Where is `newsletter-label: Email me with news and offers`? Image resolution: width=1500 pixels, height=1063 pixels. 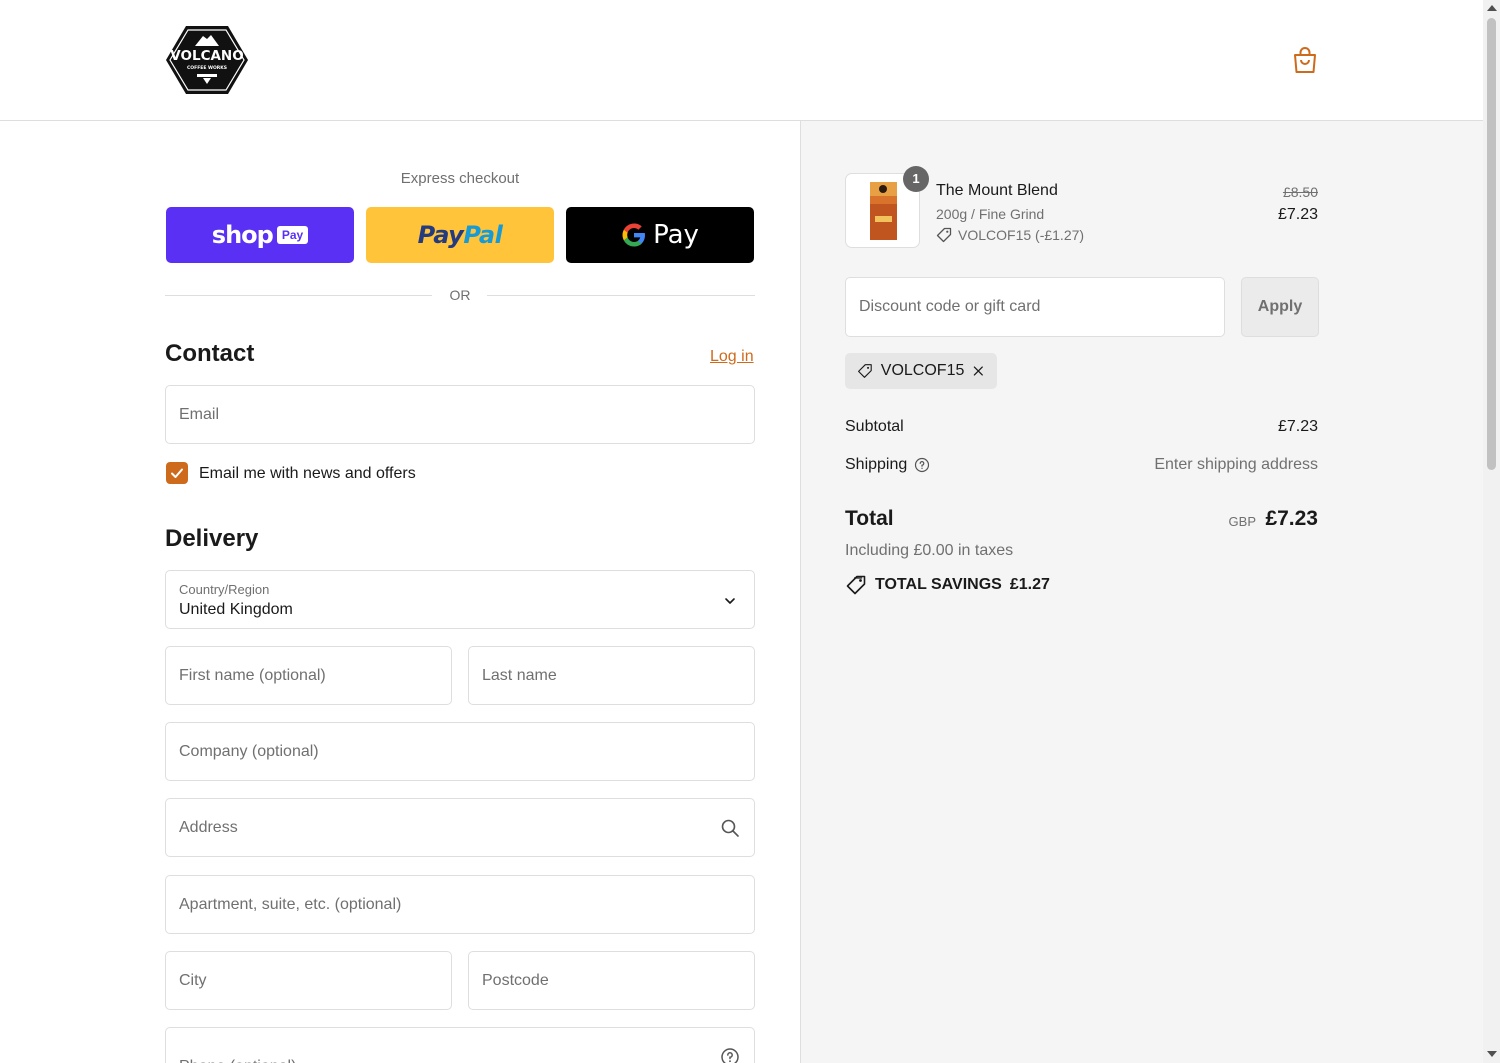
newsletter-label: Email me with news and offers is located at coordinates (307, 473).